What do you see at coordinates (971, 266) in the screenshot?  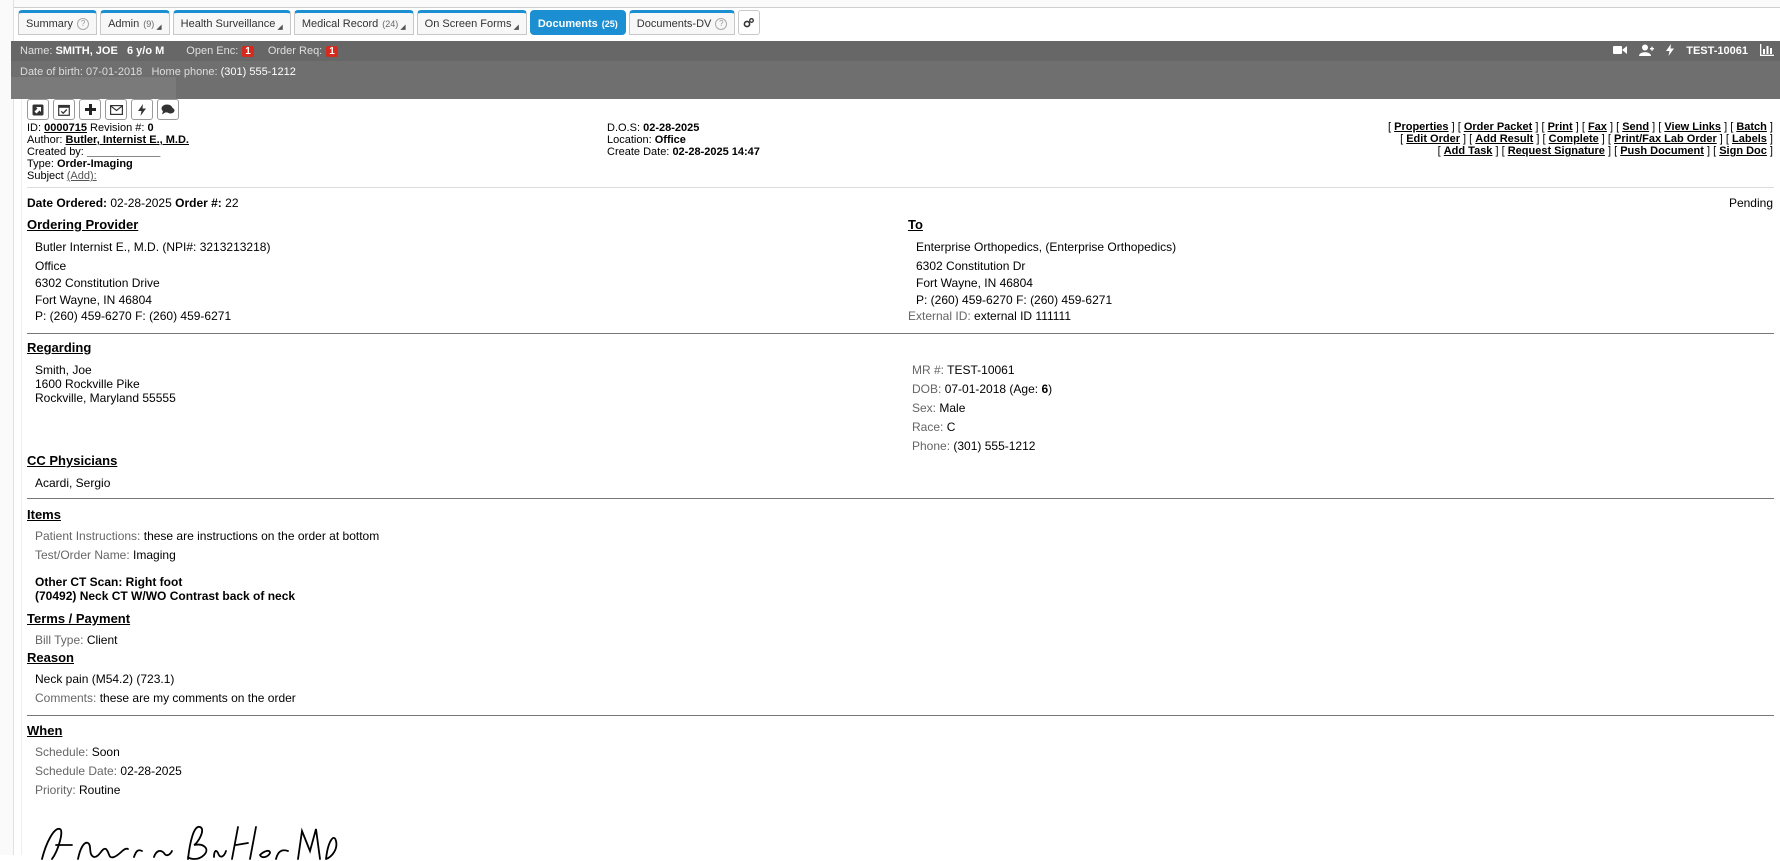 I see `to-street: 6302 Constitution Dr` at bounding box center [971, 266].